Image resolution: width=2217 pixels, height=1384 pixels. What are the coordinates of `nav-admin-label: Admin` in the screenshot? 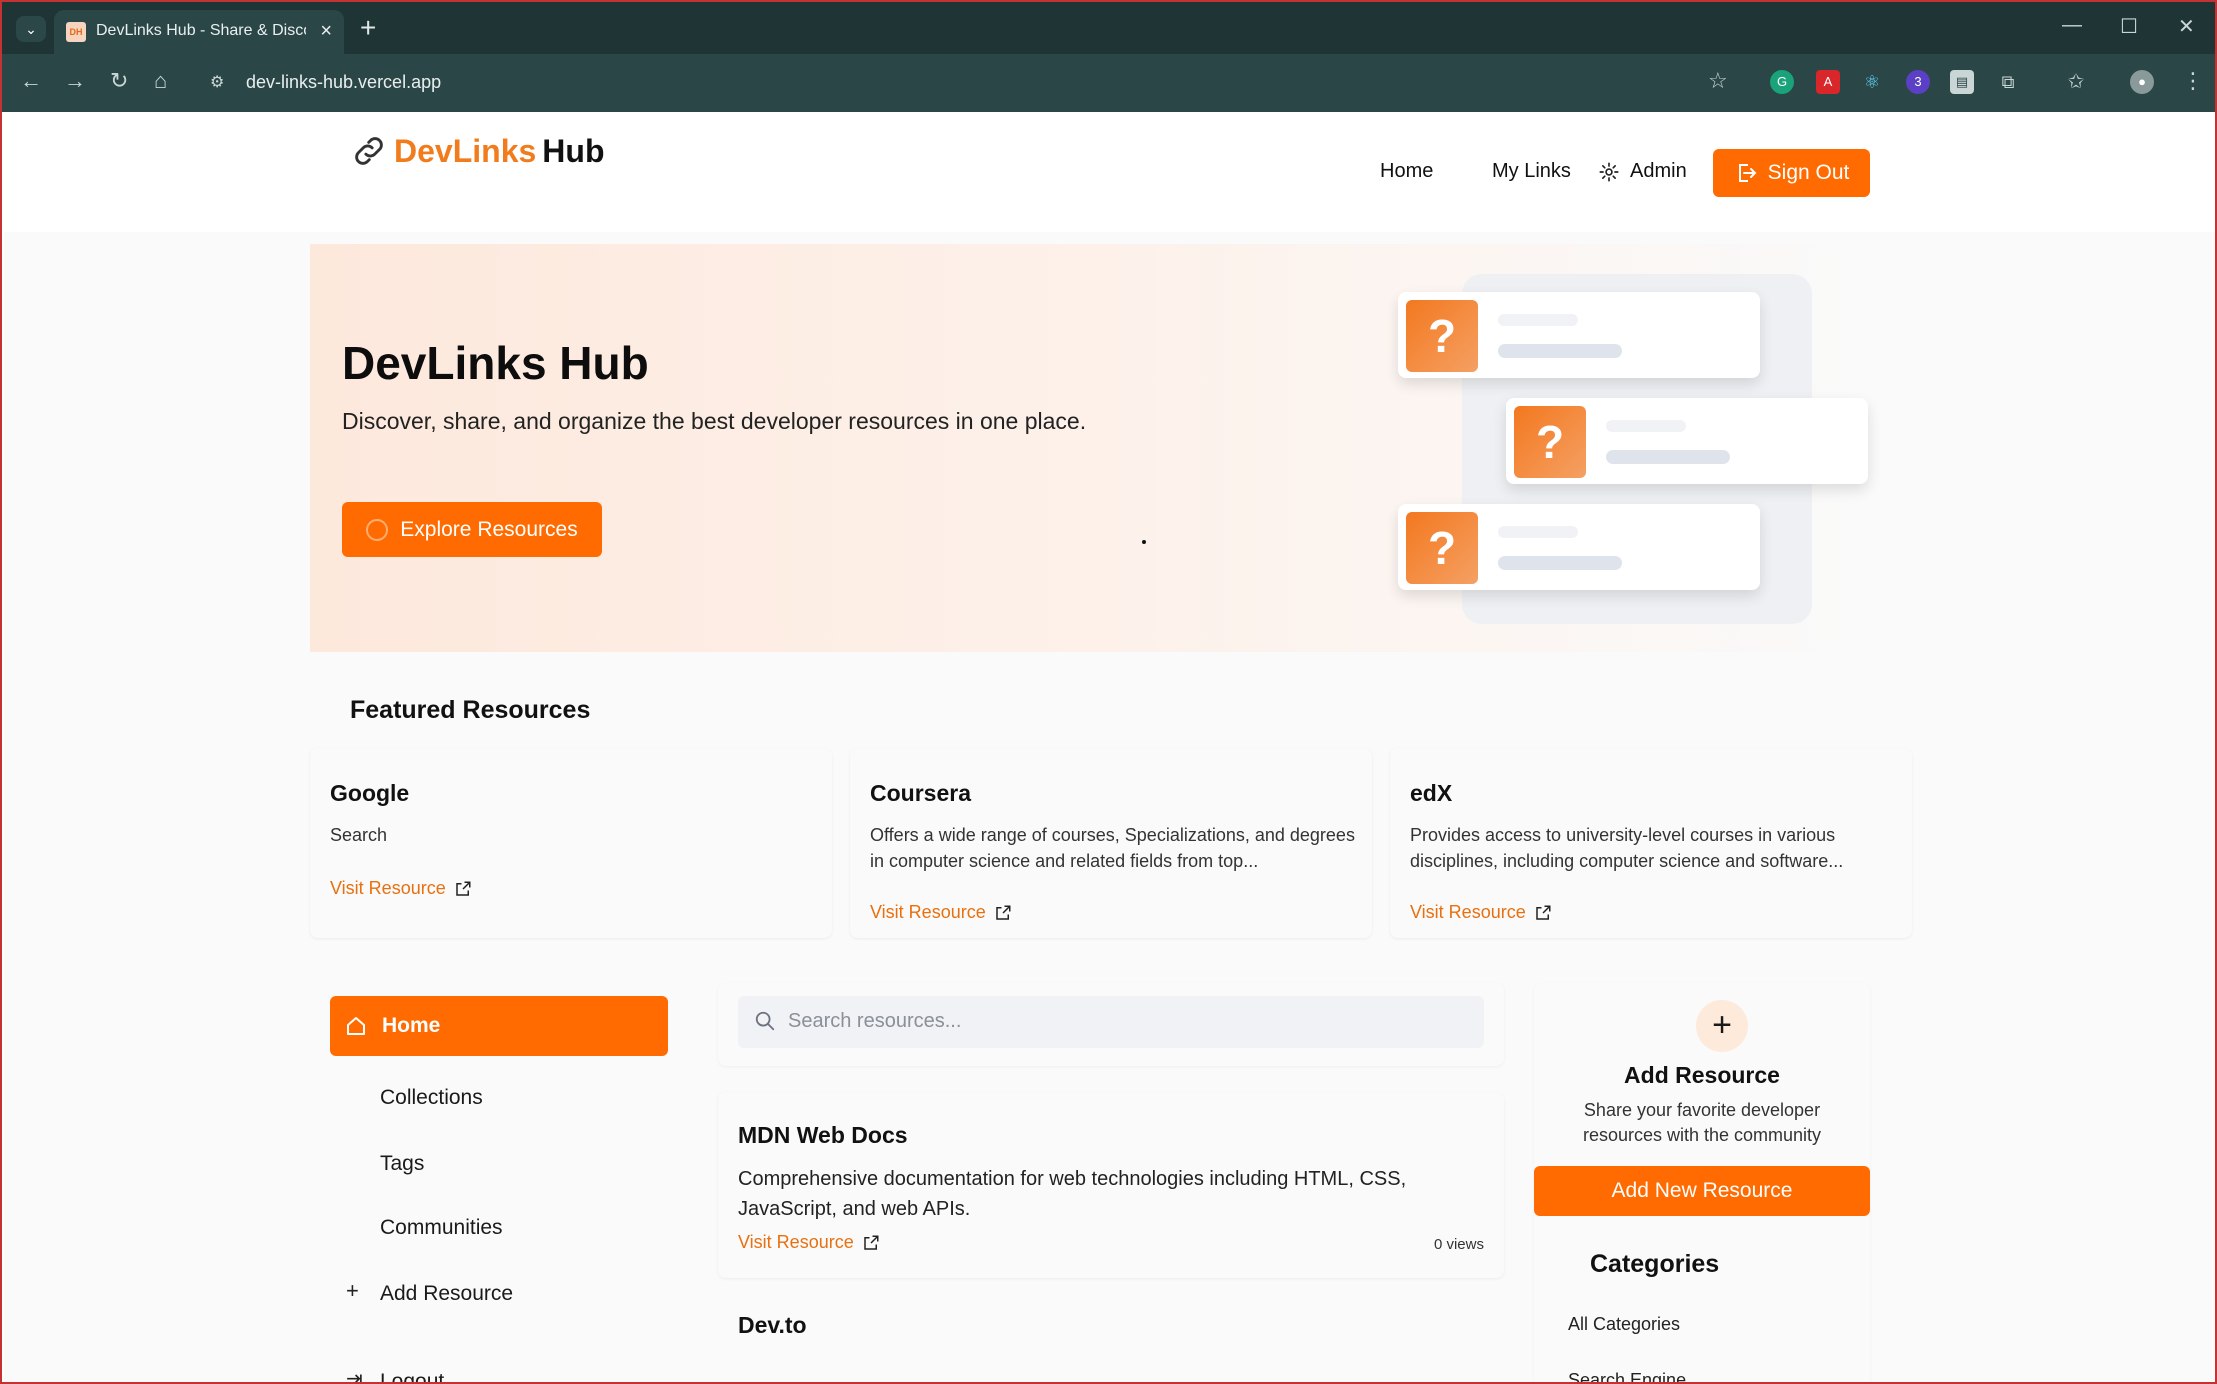 It's located at (1658, 171).